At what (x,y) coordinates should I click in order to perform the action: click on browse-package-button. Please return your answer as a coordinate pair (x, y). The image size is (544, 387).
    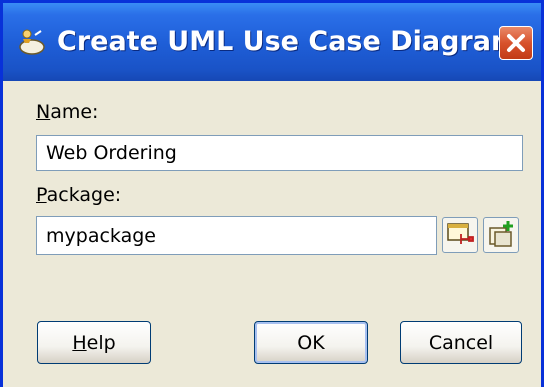
    Looking at the image, I should click on (460, 235).